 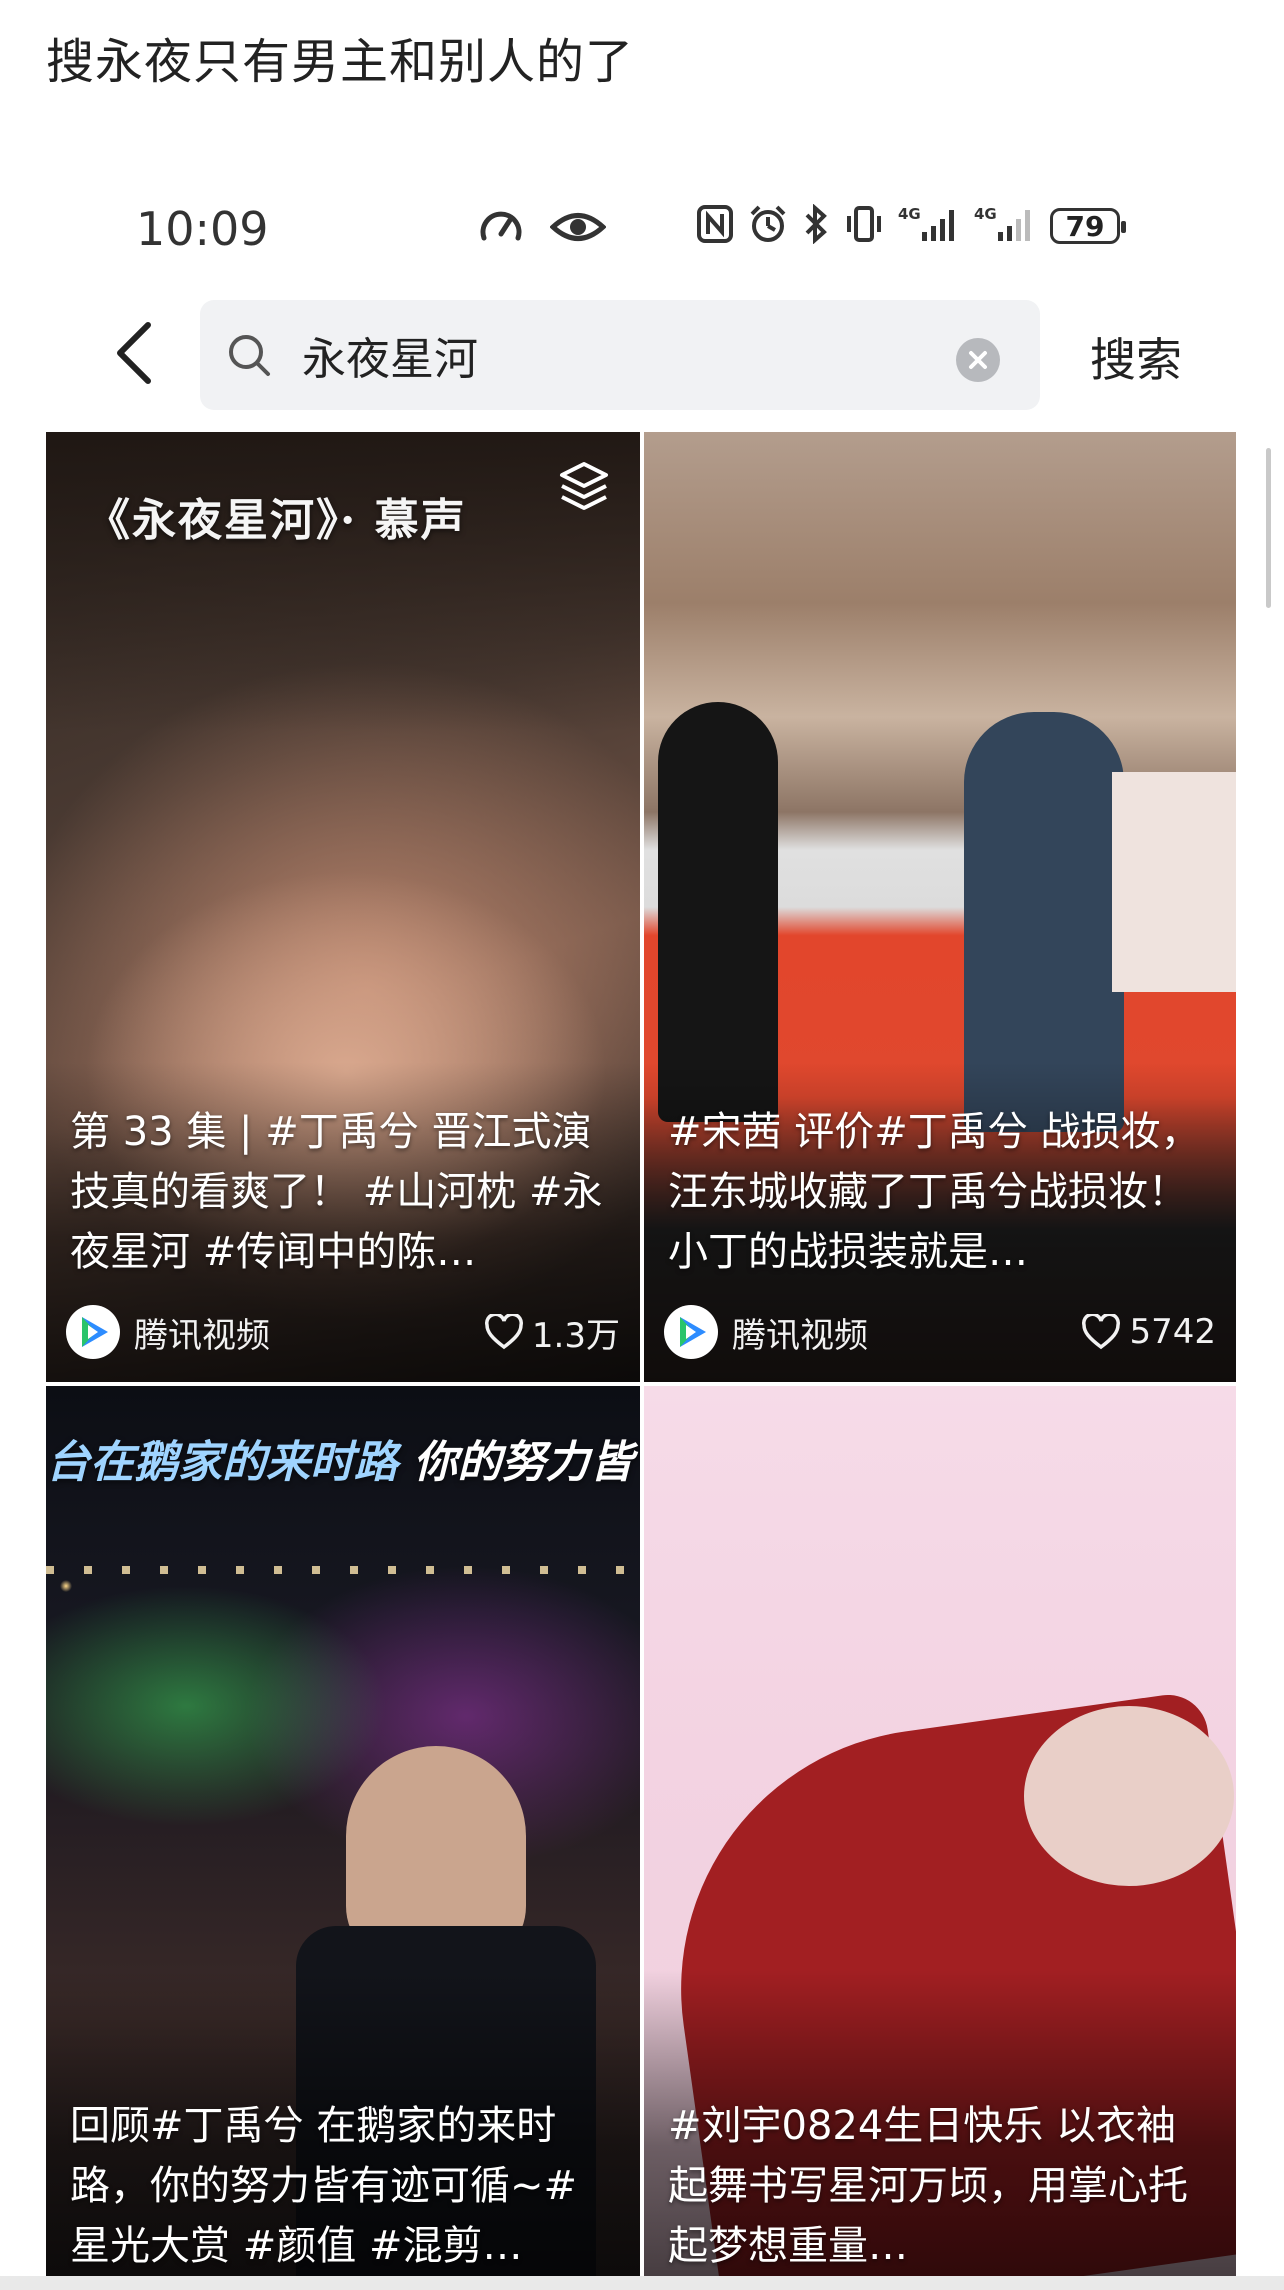 I want to click on video-meta: 腾讯视频 5742, so click(x=940, y=1332).